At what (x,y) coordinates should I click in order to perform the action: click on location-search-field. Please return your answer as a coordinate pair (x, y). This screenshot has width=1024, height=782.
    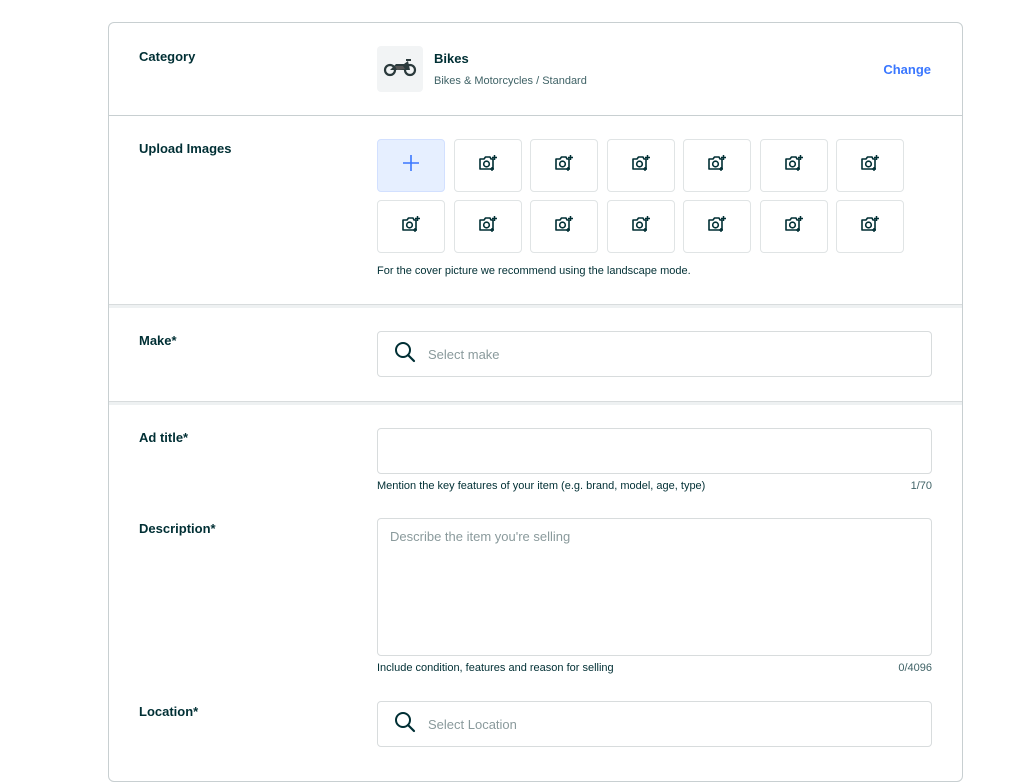
    Looking at the image, I should click on (654, 724).